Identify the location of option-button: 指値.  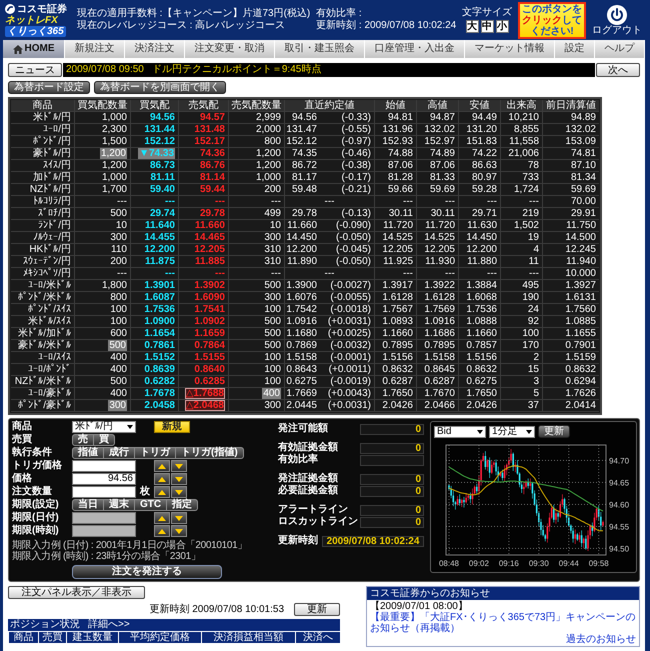
(88, 453).